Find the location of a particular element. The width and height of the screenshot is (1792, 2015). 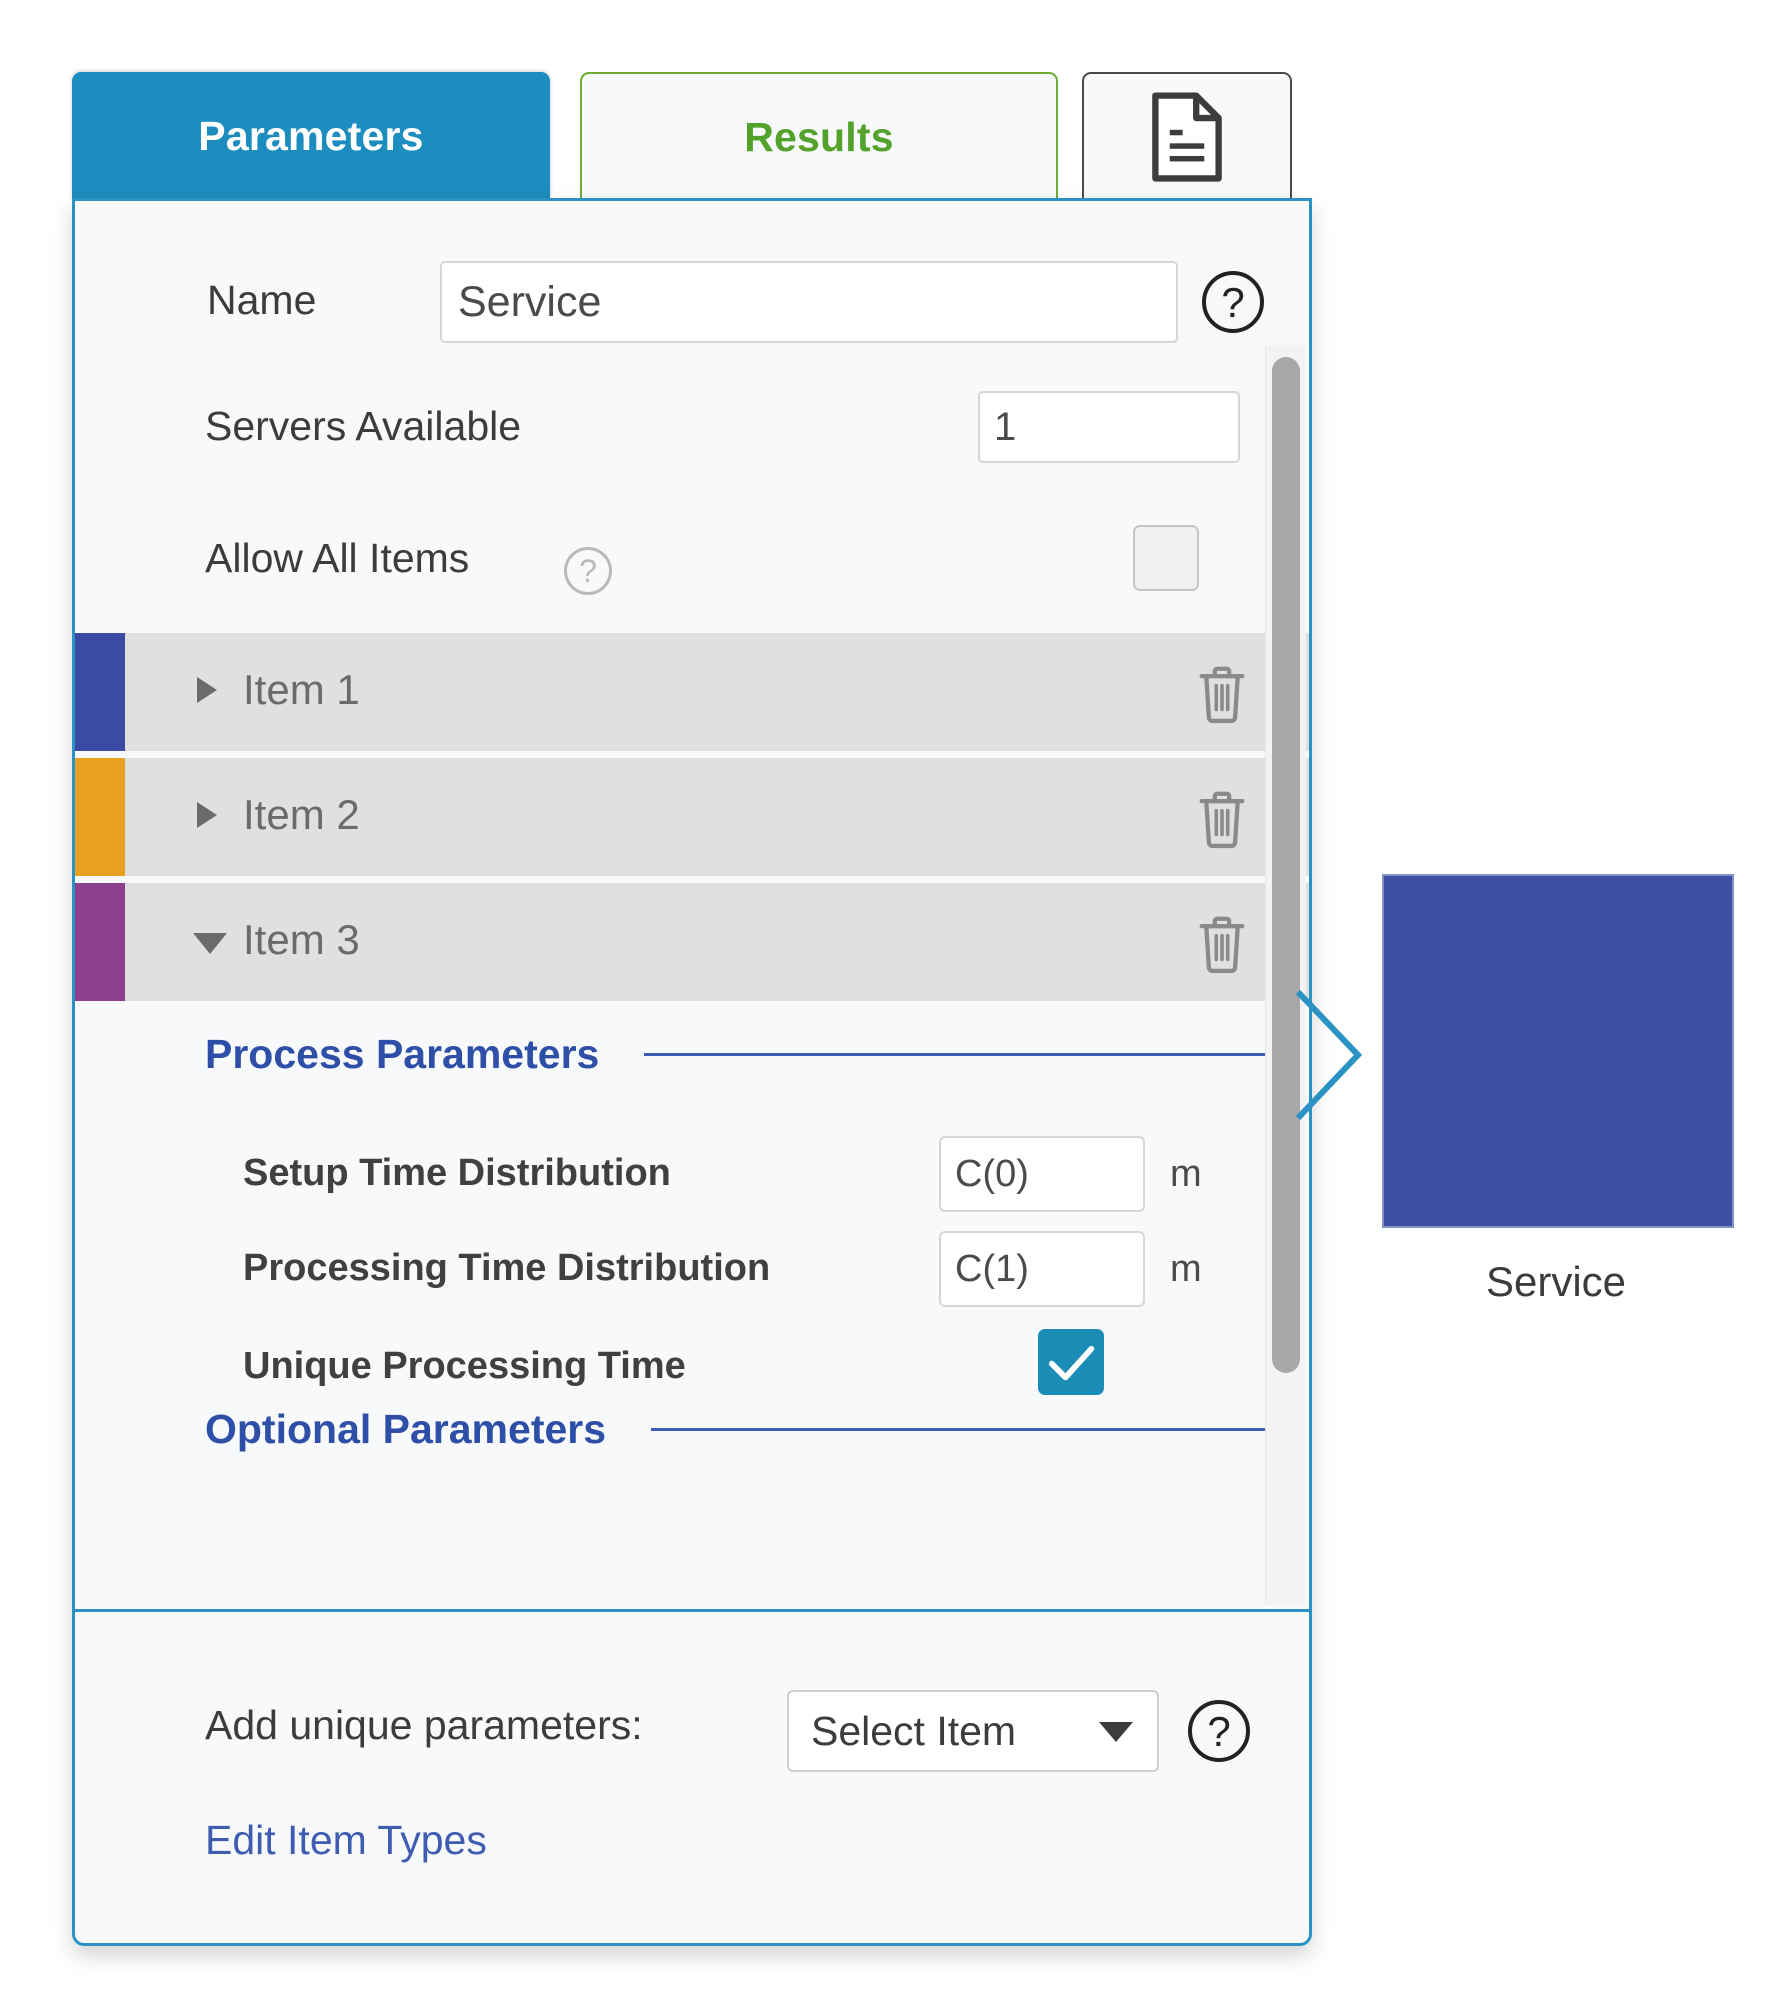

tab-results: Results is located at coordinates (819, 136).